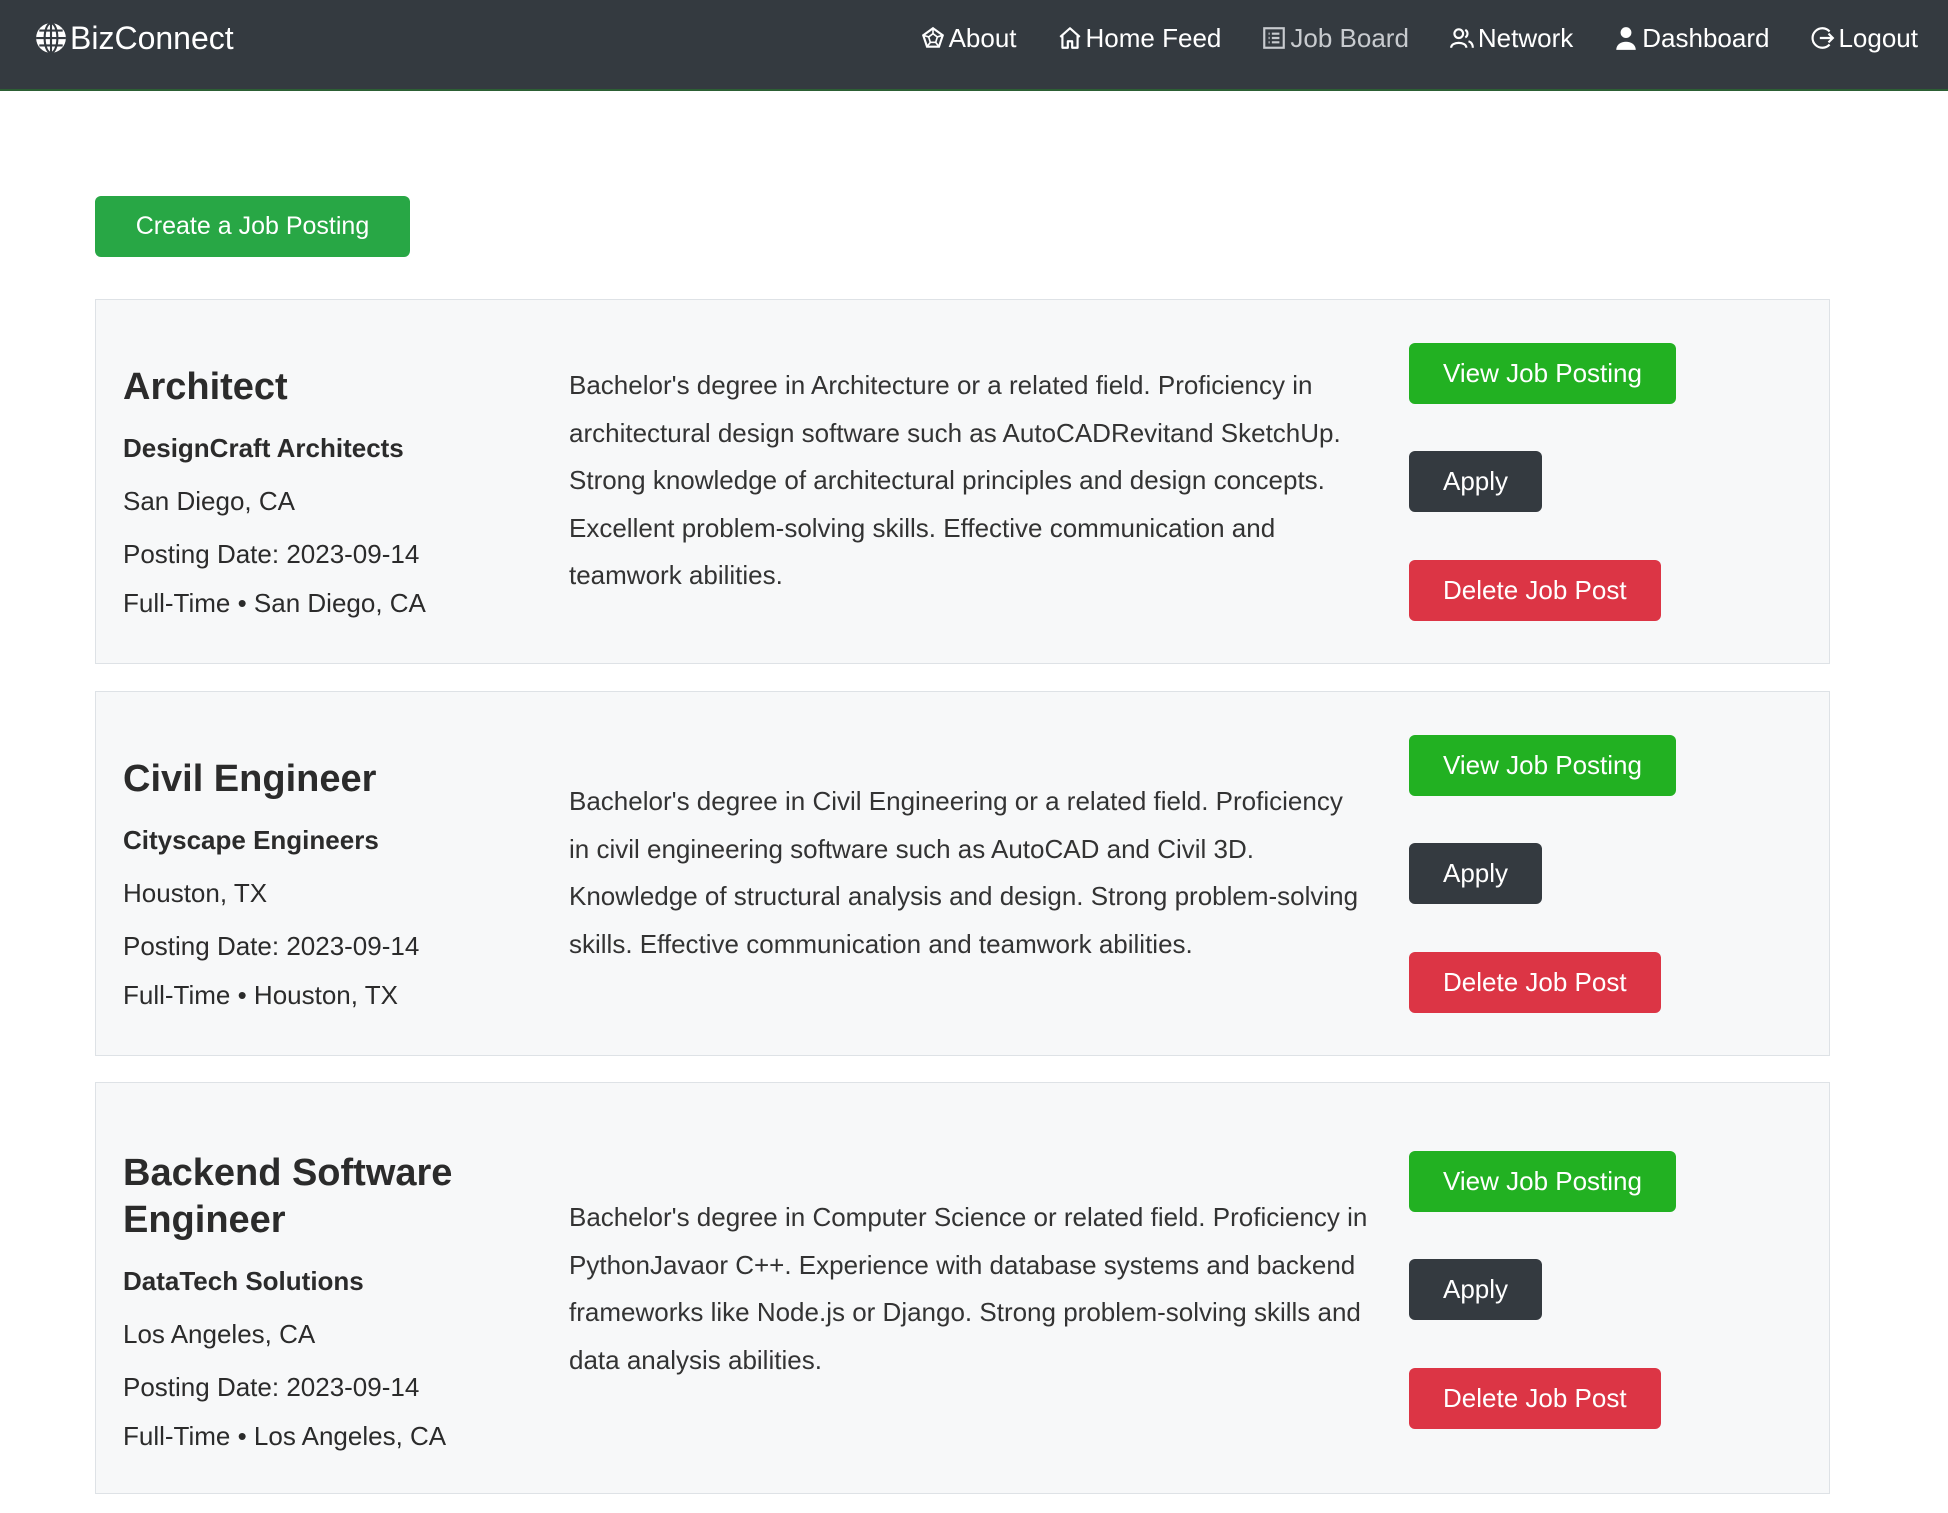 Image resolution: width=1948 pixels, height=1513 pixels. What do you see at coordinates (1823, 38) in the screenshot?
I see `logout-icon` at bounding box center [1823, 38].